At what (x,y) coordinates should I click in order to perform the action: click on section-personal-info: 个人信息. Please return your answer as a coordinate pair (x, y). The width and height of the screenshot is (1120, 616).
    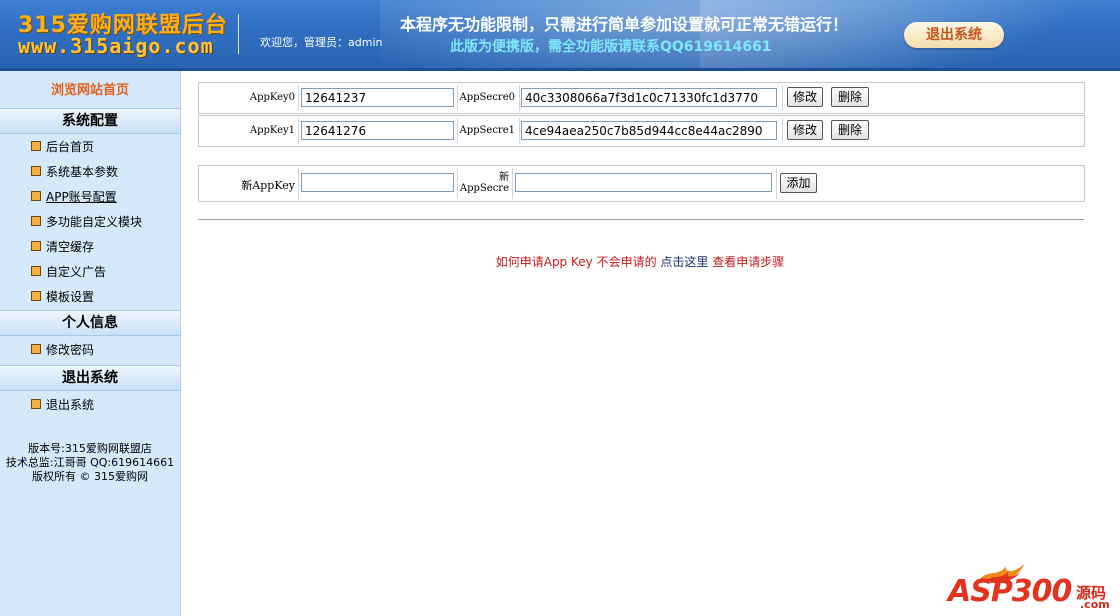
    Looking at the image, I should click on (90, 323).